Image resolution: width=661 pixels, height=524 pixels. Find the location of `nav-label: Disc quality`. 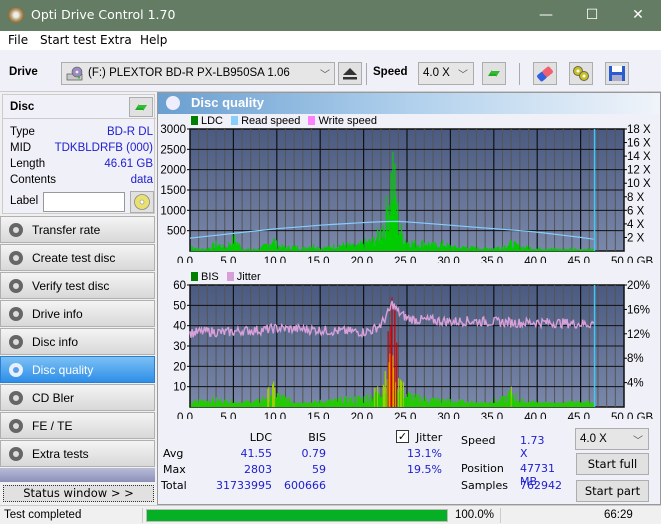

nav-label: Disc quality is located at coordinates (63, 370).